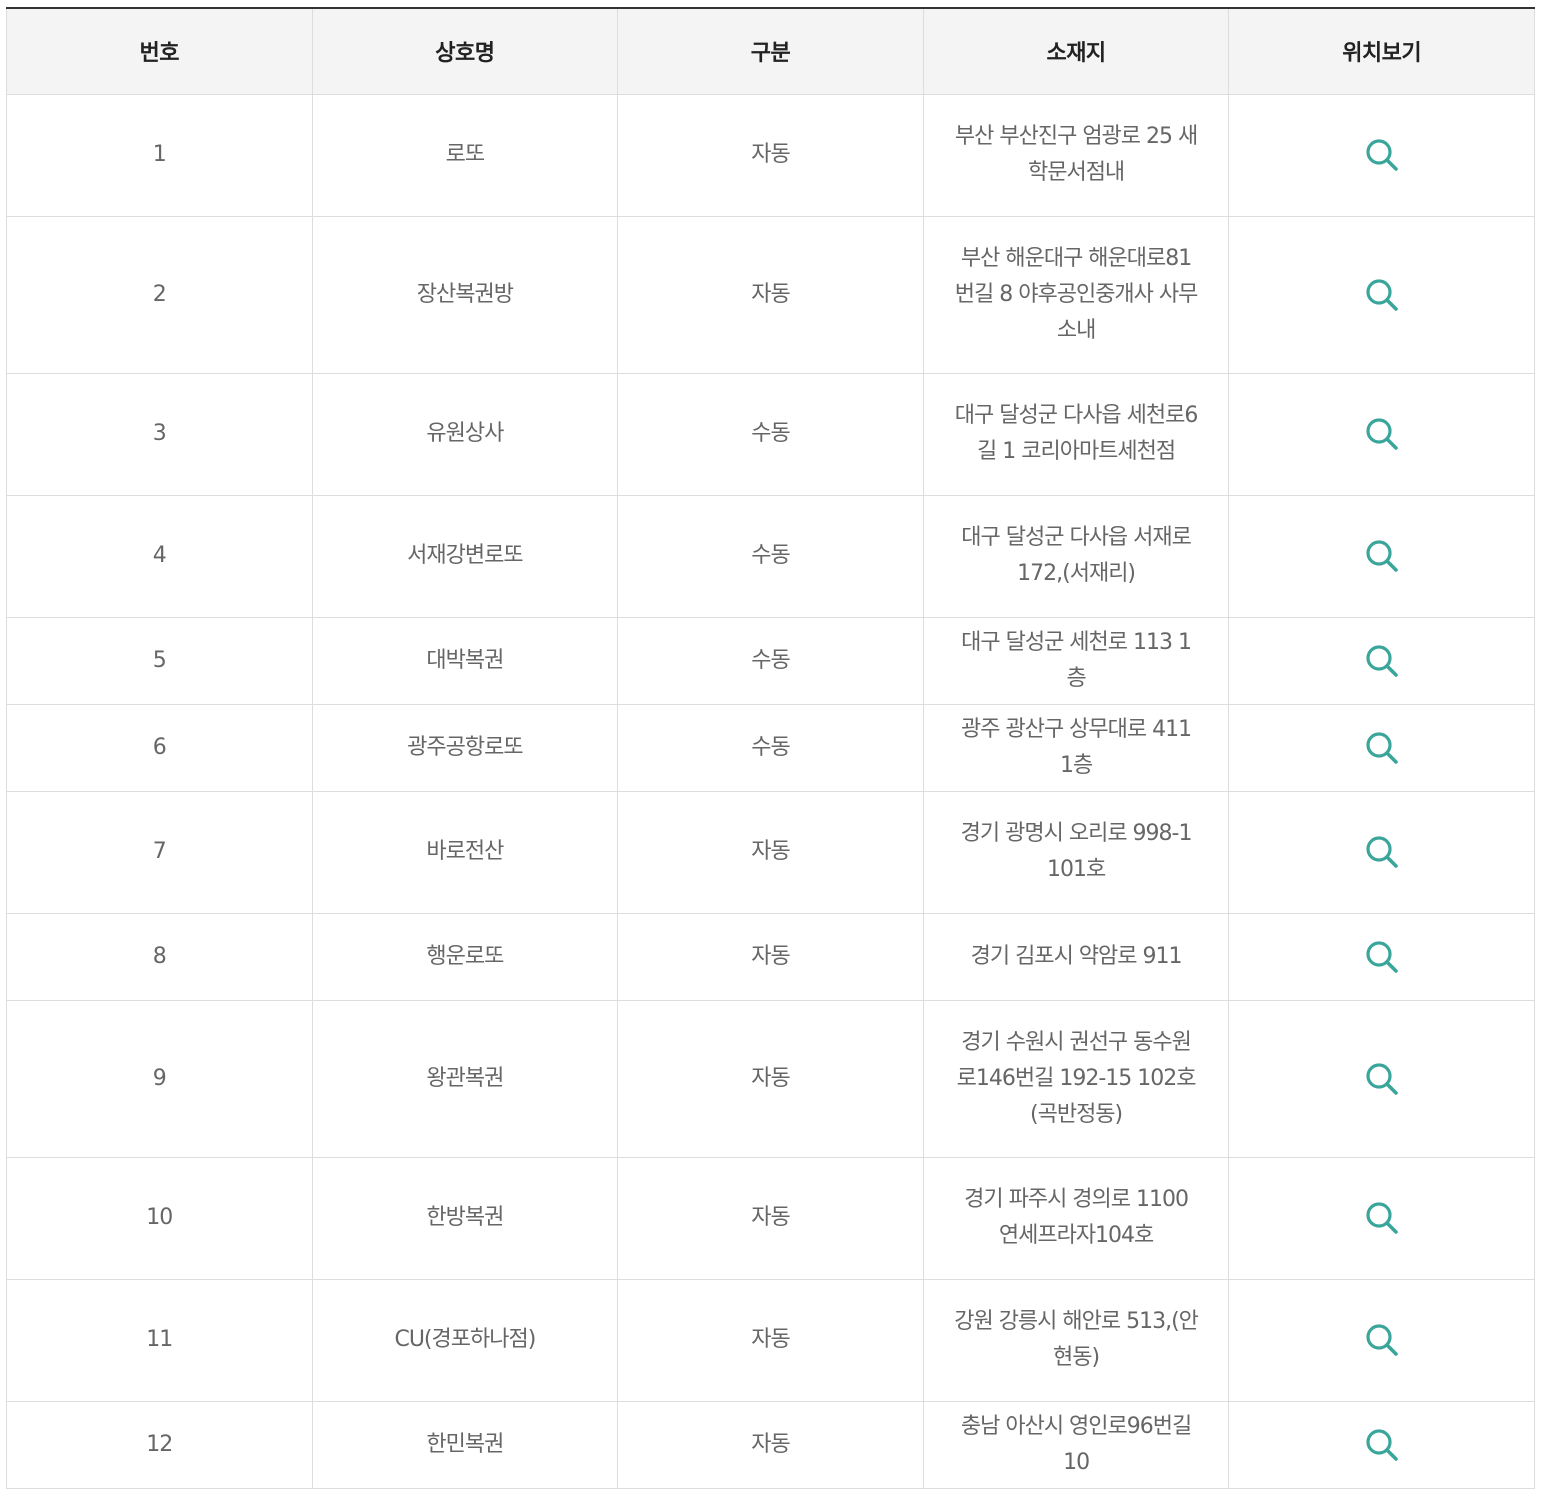 This screenshot has width=1542, height=1496. I want to click on cell-address: 대구 달성군 다사읍 세천로6길 1 코리아마트세천점, so click(1076, 434).